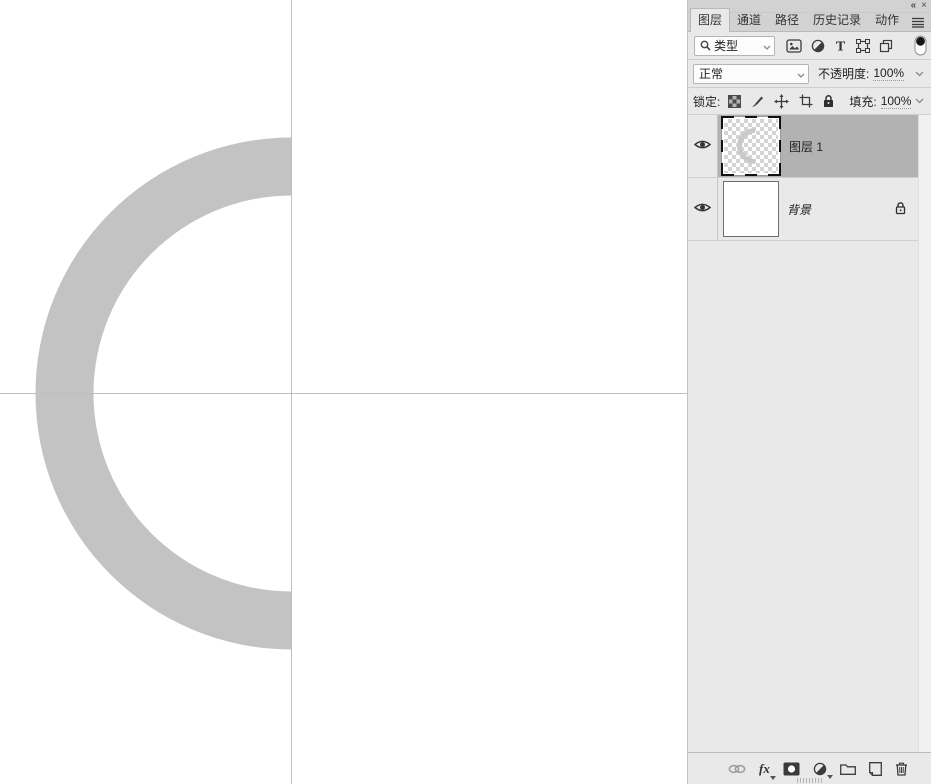 The width and height of the screenshot is (931, 784). Describe the element at coordinates (757, 101) in the screenshot. I see `lock-image-pixels-icon` at that location.